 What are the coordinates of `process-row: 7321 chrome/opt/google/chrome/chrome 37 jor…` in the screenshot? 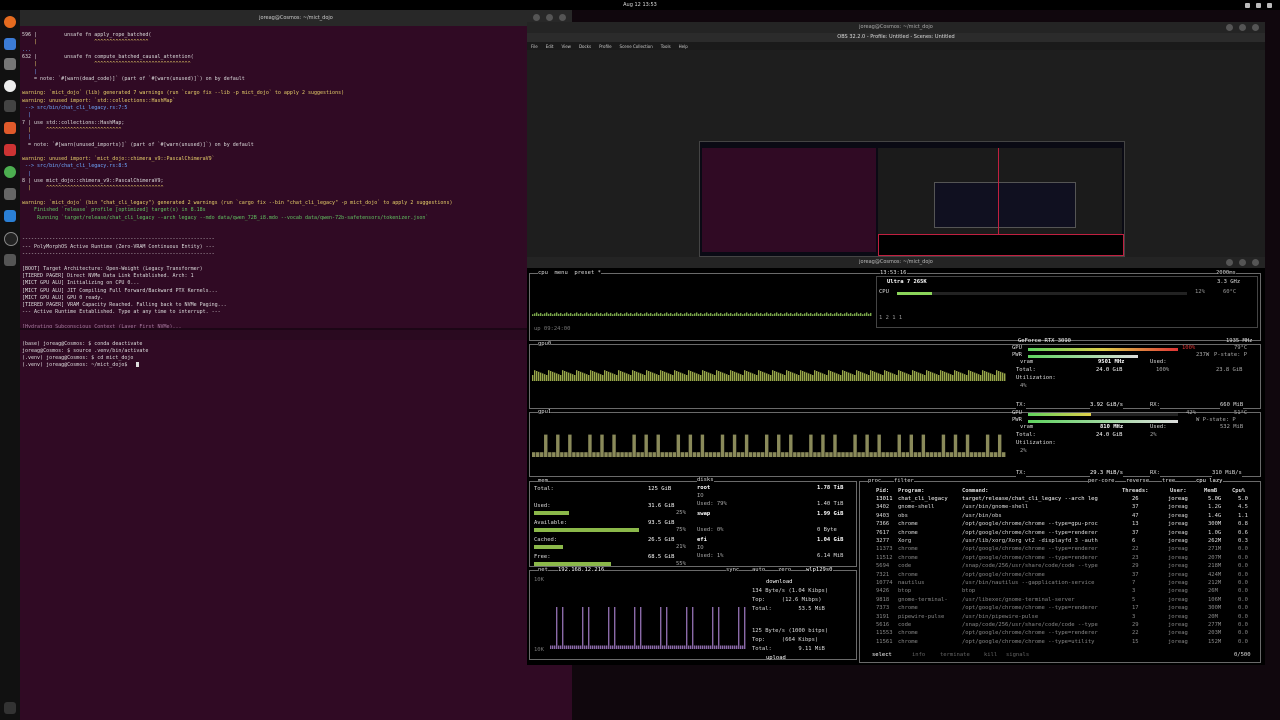 It's located at (1059, 576).